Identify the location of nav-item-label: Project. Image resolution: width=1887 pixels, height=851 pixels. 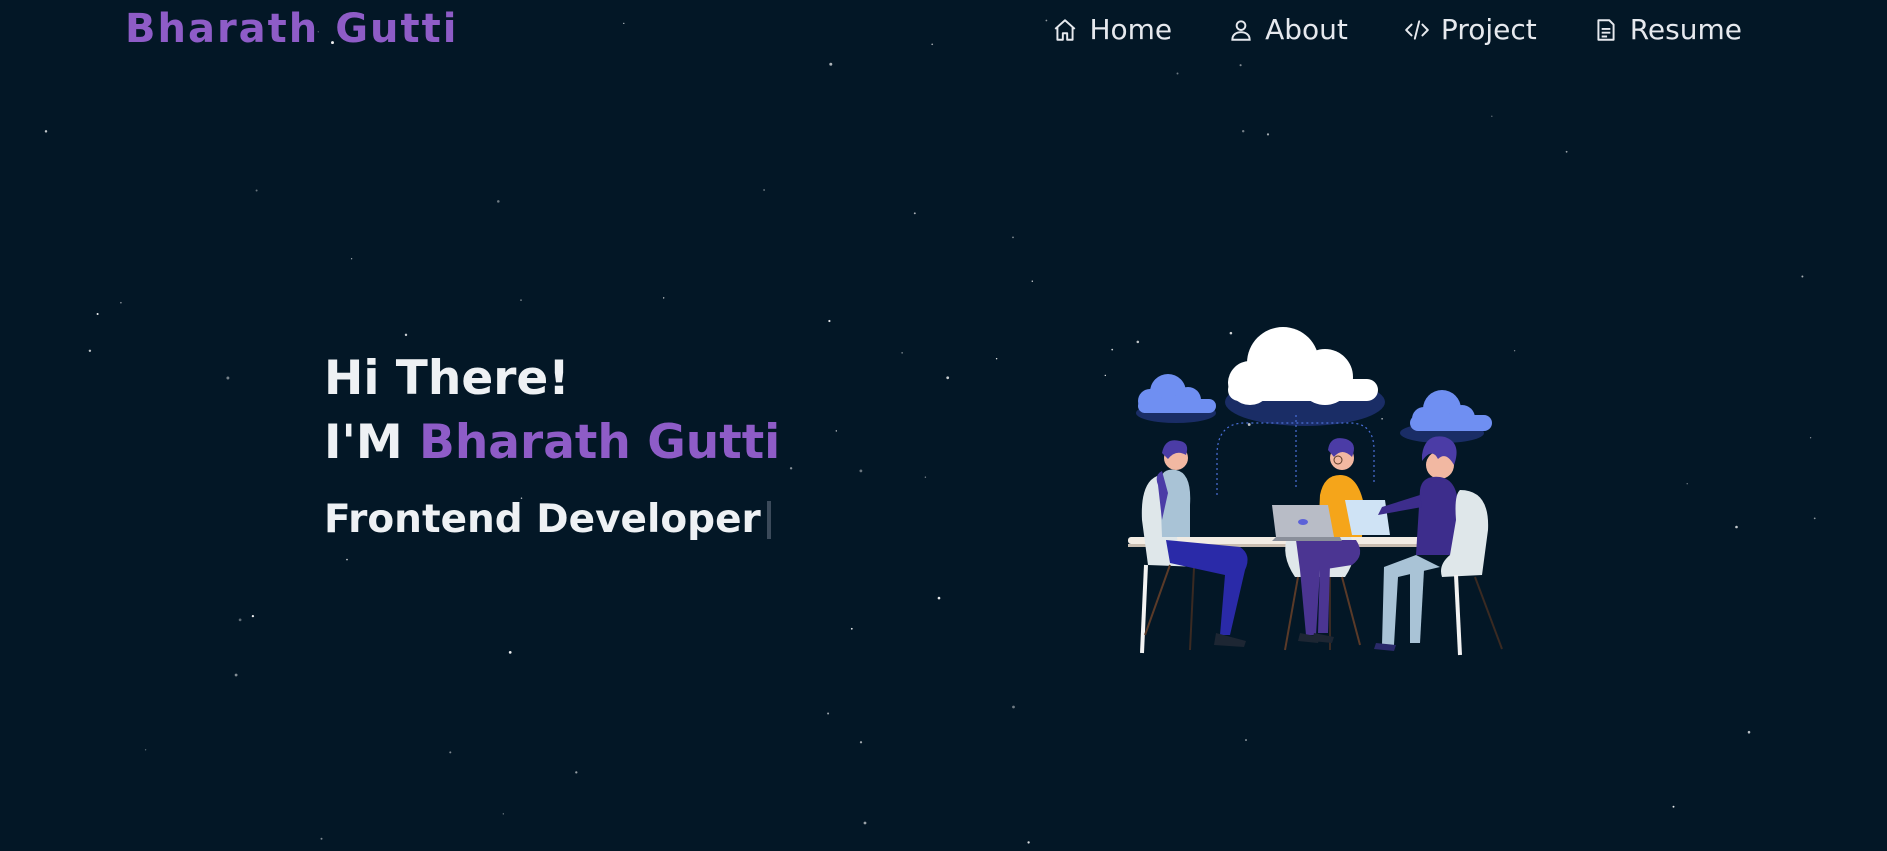
(1488, 29).